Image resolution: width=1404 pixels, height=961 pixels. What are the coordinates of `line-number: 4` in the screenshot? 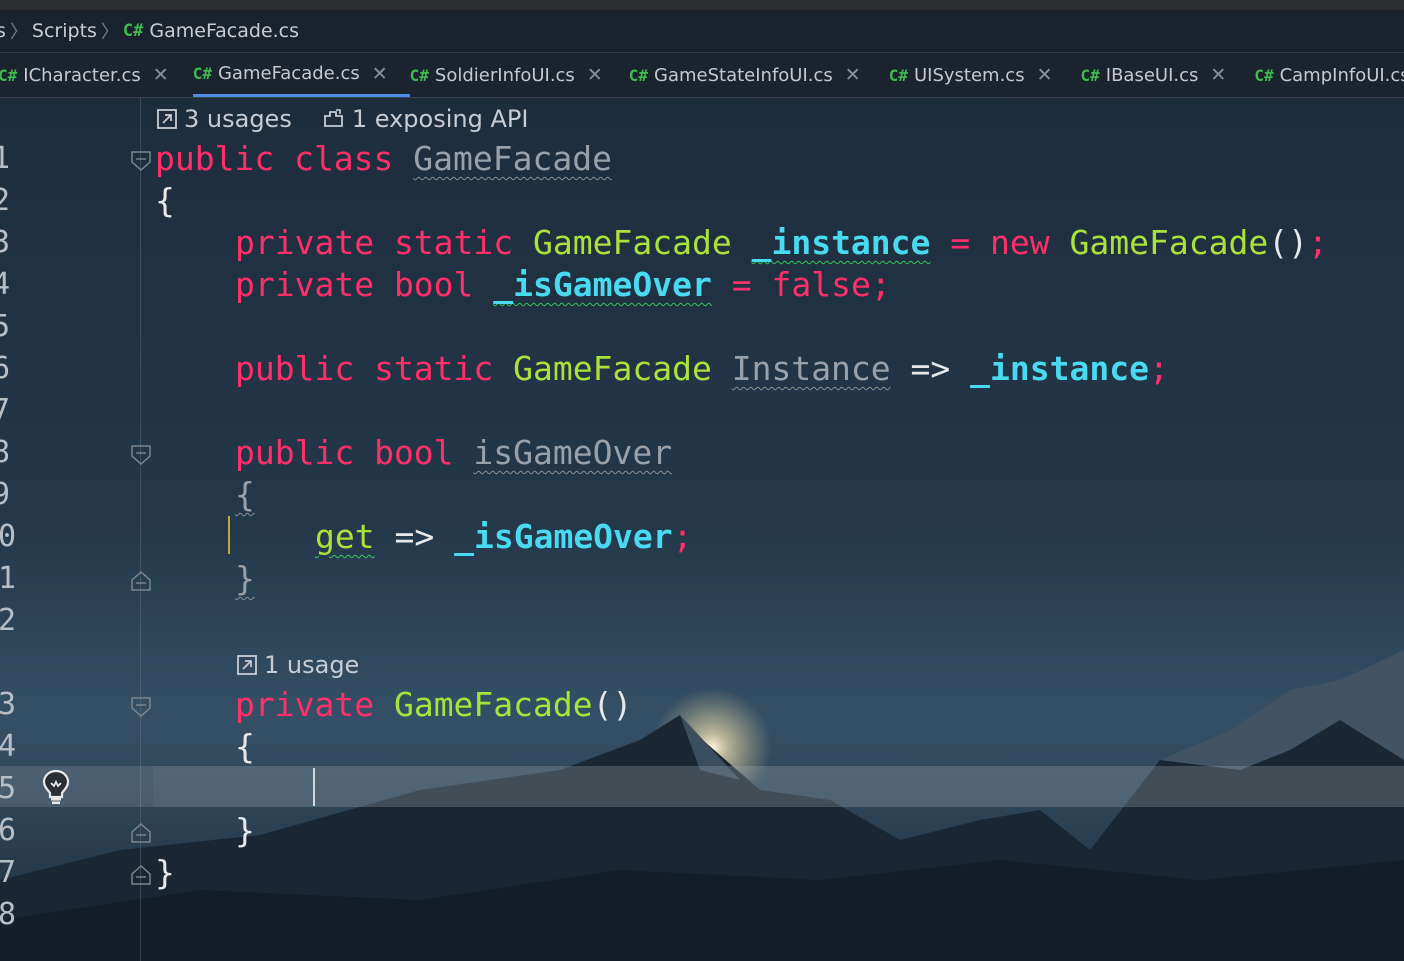 It's located at (16, 285).